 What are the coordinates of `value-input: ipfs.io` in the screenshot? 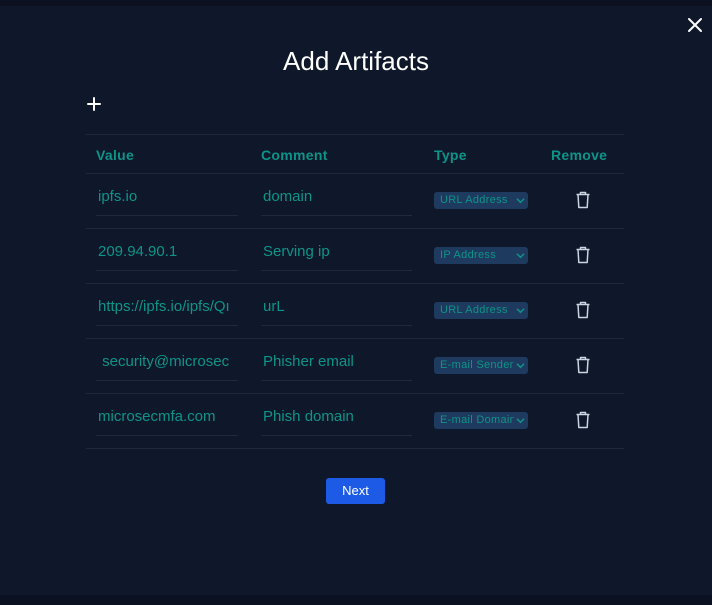 It's located at (167, 200).